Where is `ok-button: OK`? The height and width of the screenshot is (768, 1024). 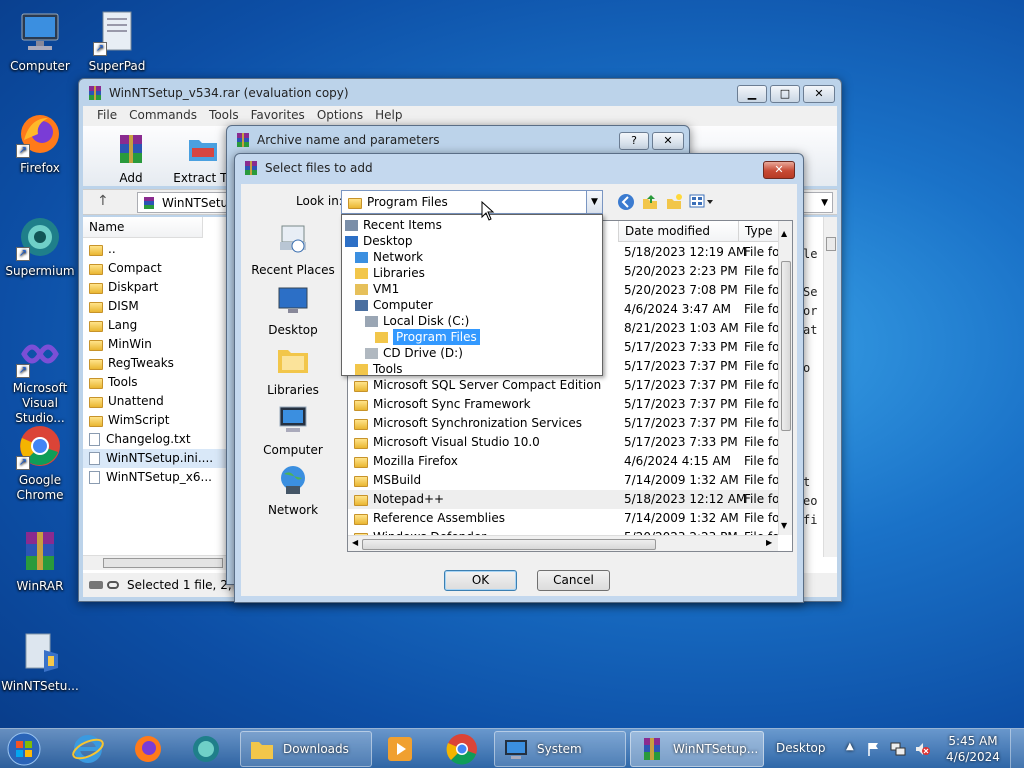
ok-button: OK is located at coordinates (480, 580).